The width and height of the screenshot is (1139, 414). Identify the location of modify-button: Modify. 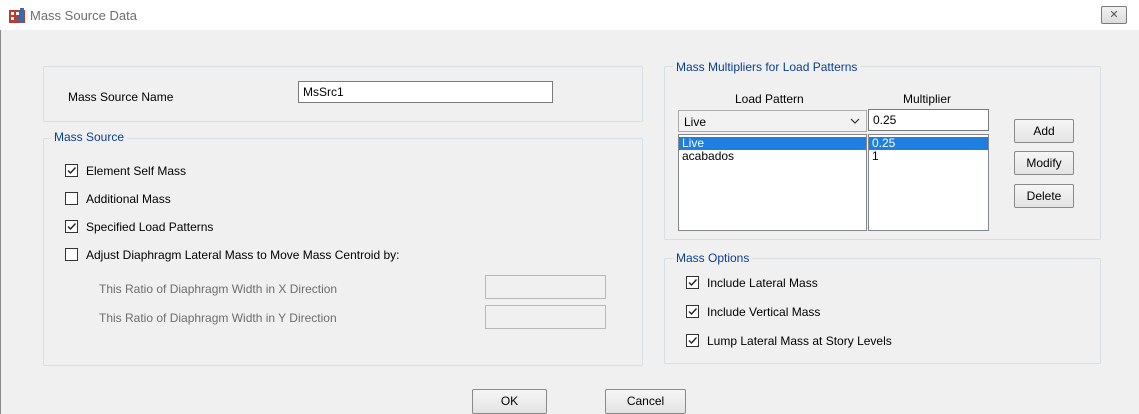
(1044, 163).